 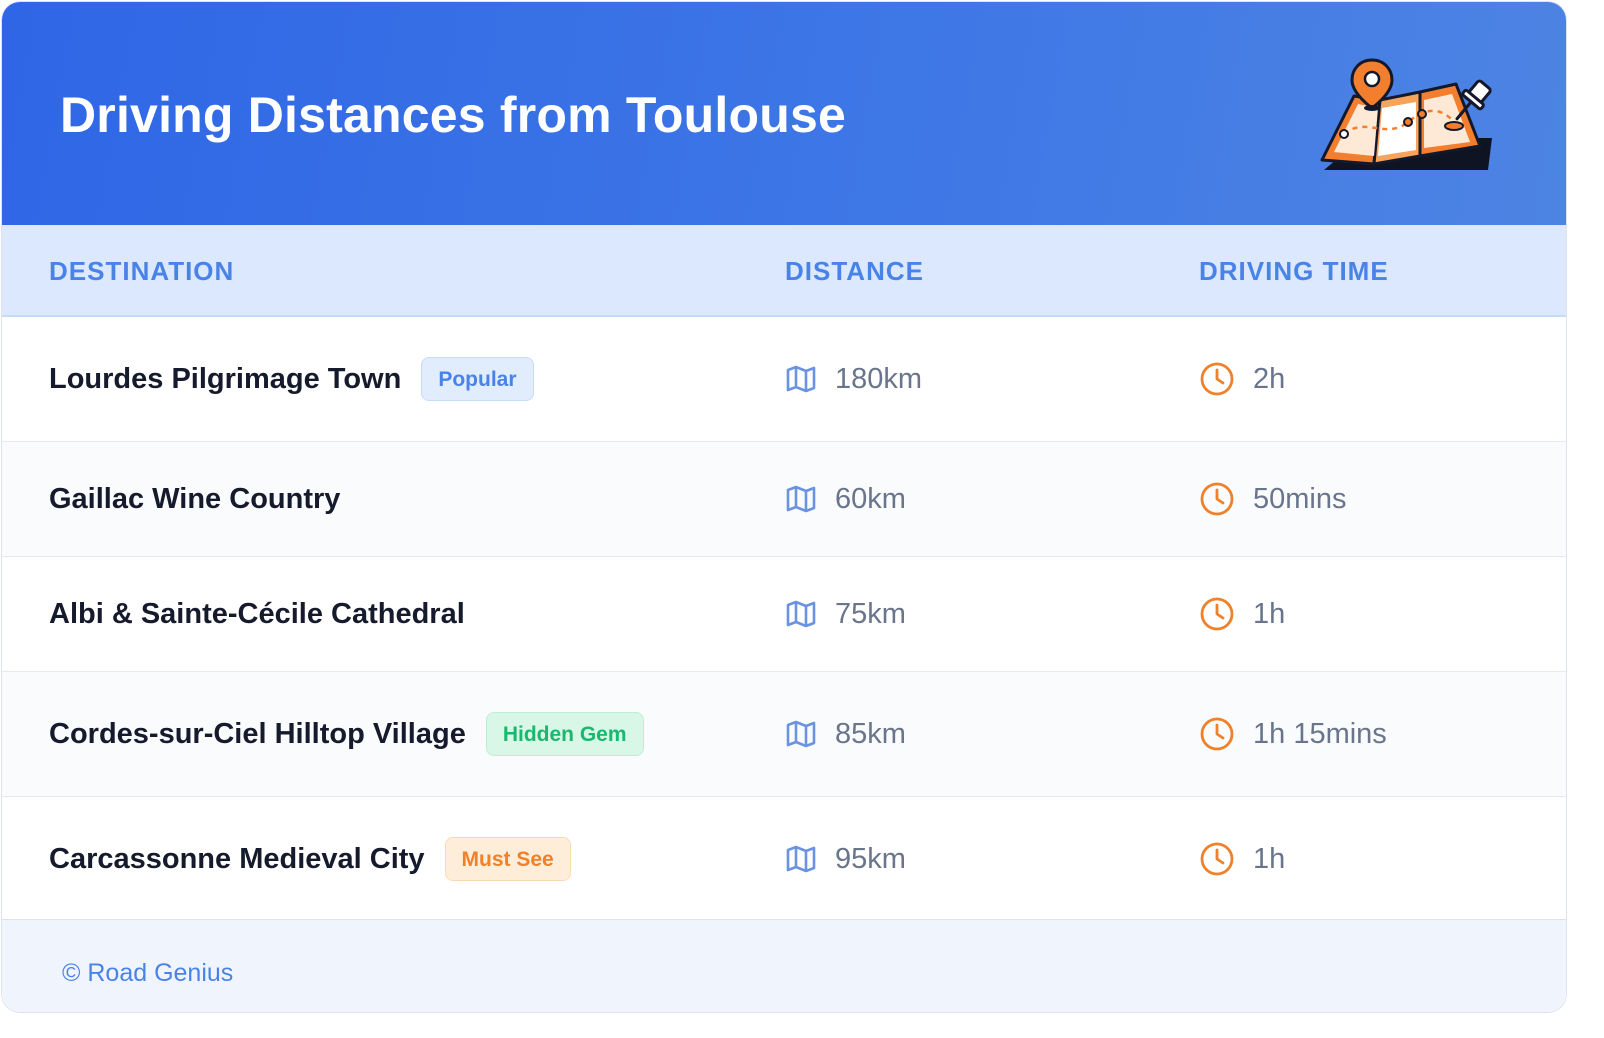 I want to click on popular-badge: Popular, so click(x=477, y=379).